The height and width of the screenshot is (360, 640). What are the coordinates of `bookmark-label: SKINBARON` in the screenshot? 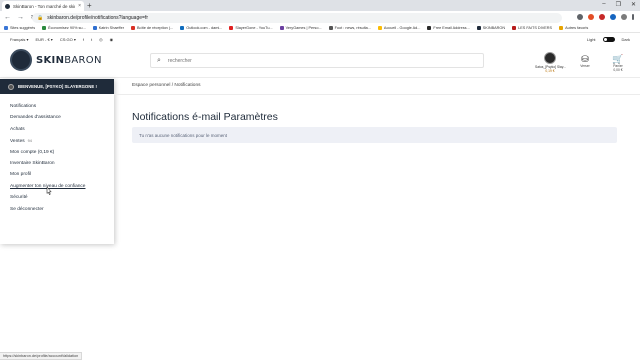 It's located at (494, 28).